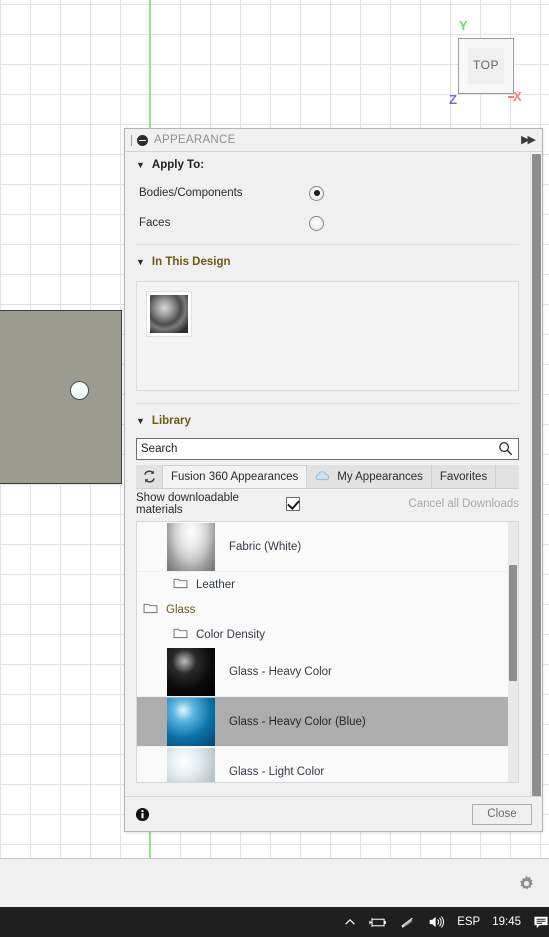 This screenshot has width=549, height=937. What do you see at coordinates (323, 477) in the screenshot?
I see `cloud-icon` at bounding box center [323, 477].